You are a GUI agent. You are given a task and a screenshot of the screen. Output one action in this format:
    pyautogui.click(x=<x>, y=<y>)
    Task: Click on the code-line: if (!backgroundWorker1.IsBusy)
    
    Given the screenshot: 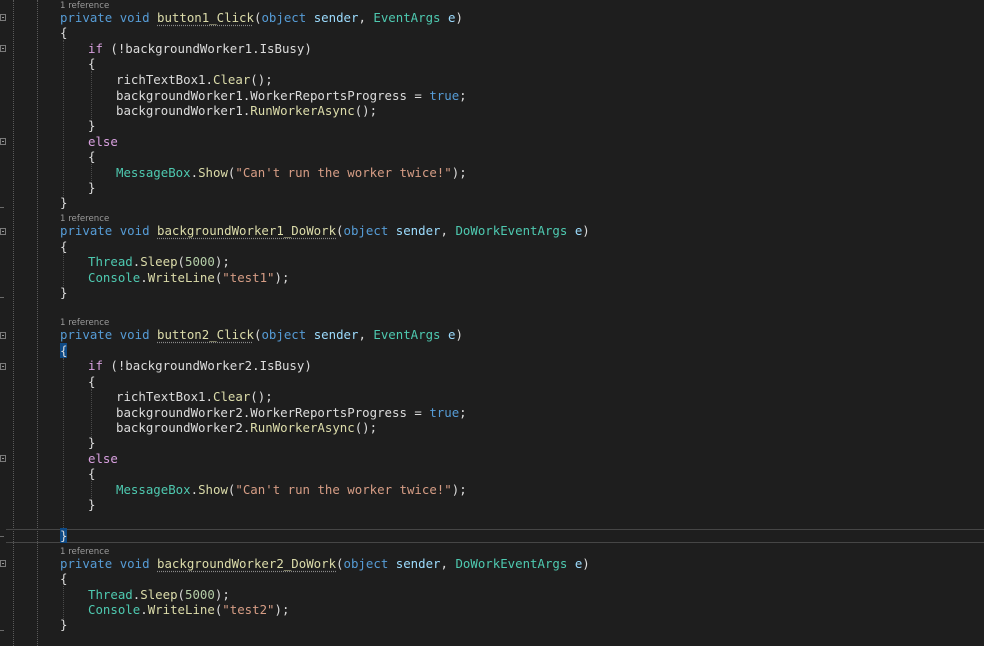 What is the action you would take?
    pyautogui.click(x=200, y=48)
    